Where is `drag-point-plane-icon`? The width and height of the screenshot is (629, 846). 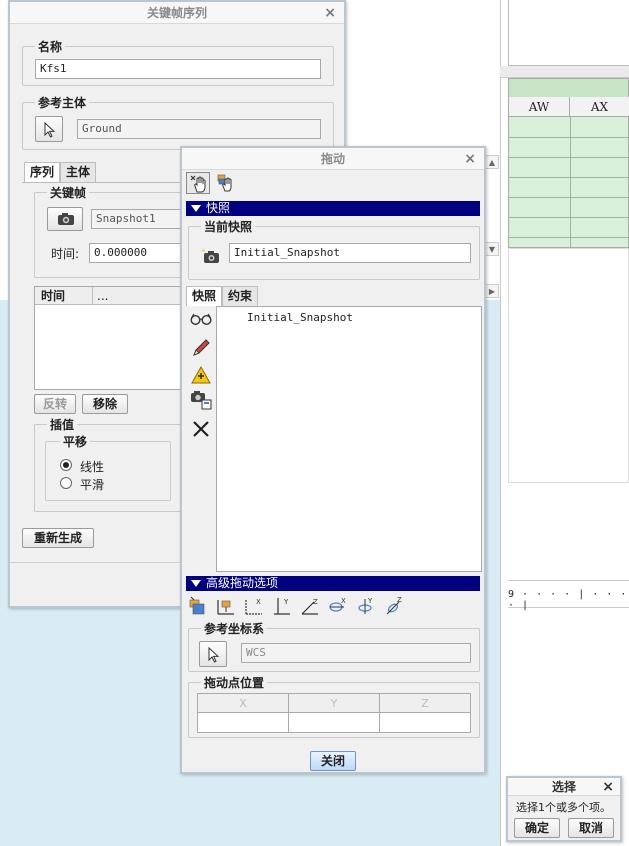
drag-point-plane-icon is located at coordinates (226, 606).